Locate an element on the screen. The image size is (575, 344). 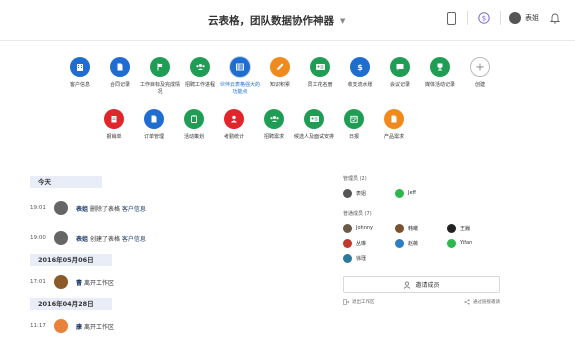
feed-text: 曹 离开工作区 is located at coordinates (95, 282).